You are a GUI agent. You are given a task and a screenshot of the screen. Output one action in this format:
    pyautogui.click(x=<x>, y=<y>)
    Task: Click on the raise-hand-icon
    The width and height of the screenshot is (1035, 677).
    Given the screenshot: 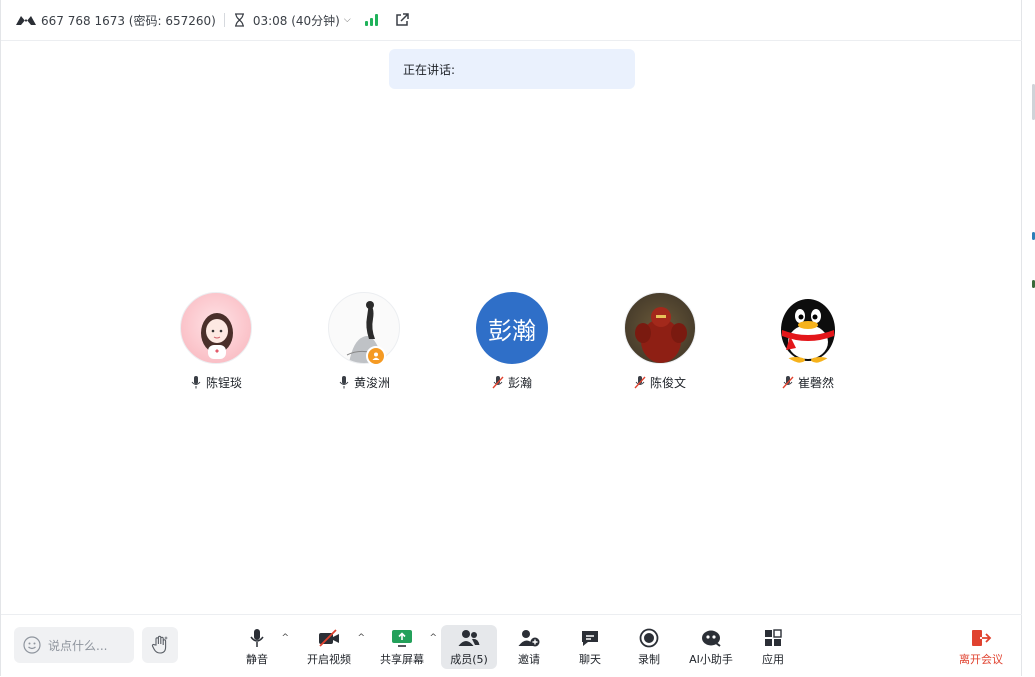 What is the action you would take?
    pyautogui.click(x=159, y=644)
    